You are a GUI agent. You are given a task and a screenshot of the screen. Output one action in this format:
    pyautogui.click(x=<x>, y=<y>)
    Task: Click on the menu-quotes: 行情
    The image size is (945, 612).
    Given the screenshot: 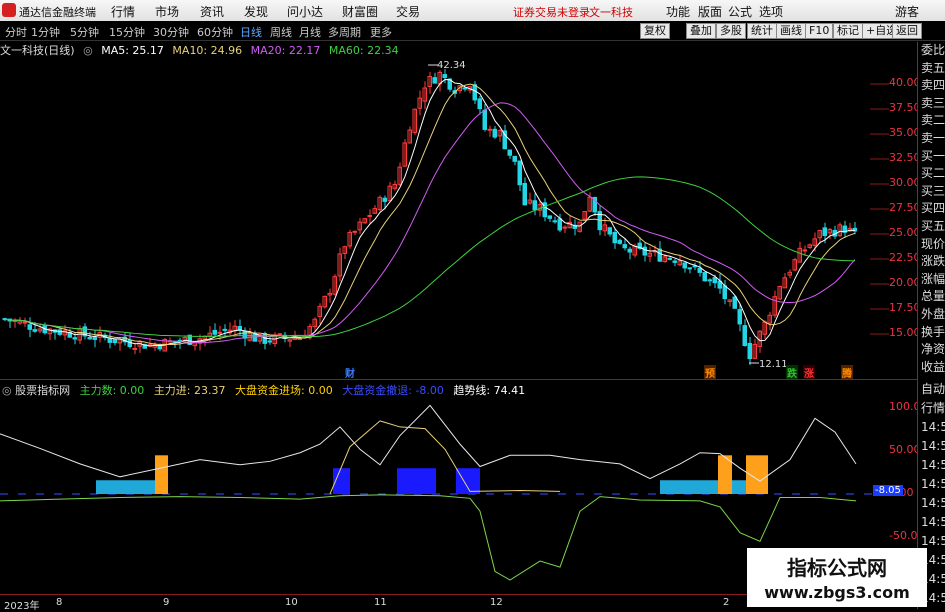 What is the action you would take?
    pyautogui.click(x=123, y=11)
    